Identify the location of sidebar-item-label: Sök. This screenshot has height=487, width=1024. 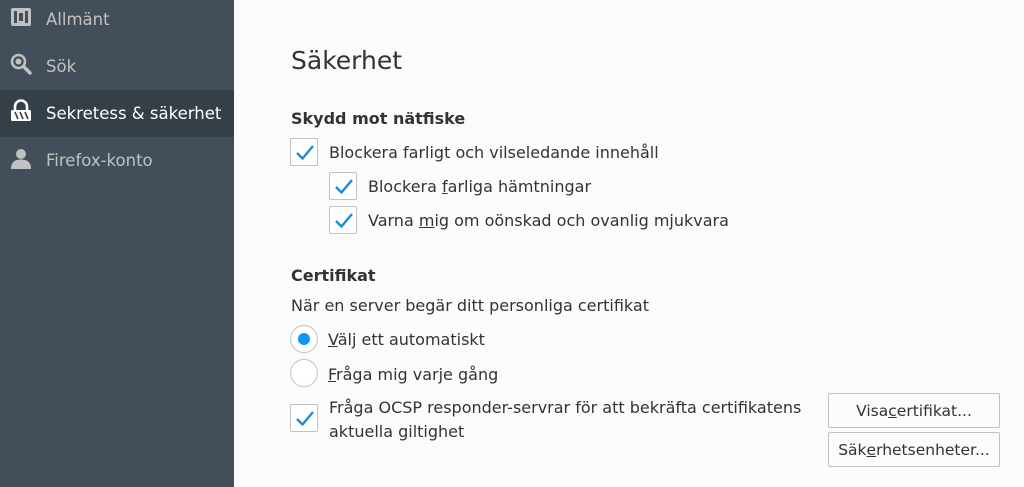
(61, 66).